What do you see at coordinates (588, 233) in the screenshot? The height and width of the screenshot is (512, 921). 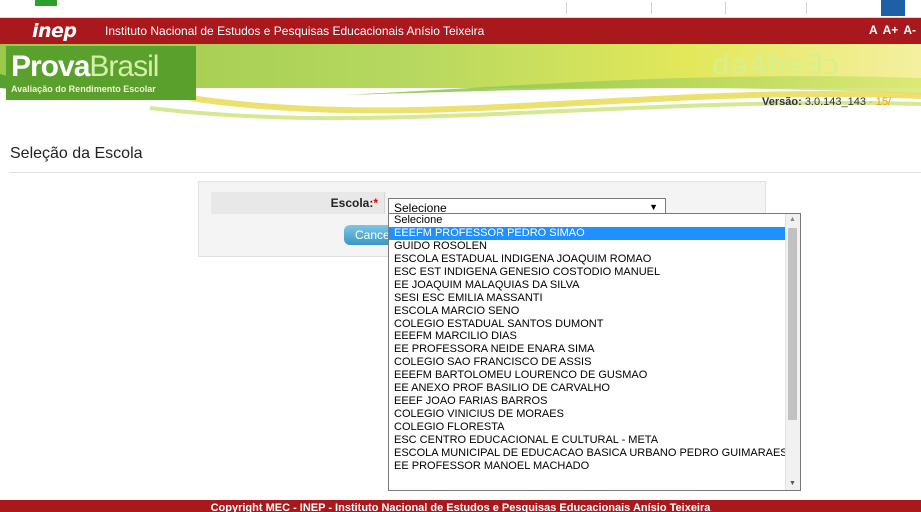 I see `dropdown-option: EEEFM PROFESSOR PEDRO SIMAO` at bounding box center [588, 233].